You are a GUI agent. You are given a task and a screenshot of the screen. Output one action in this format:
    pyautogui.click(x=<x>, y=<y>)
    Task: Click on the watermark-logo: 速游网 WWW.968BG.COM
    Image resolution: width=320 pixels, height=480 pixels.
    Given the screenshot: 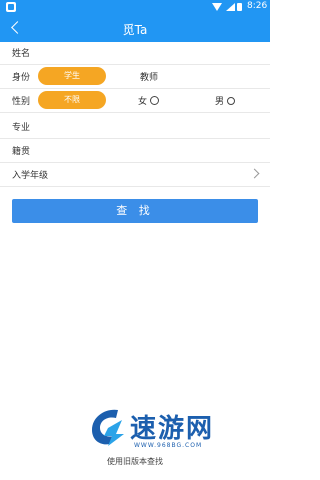 What is the action you would take?
    pyautogui.click(x=173, y=433)
    